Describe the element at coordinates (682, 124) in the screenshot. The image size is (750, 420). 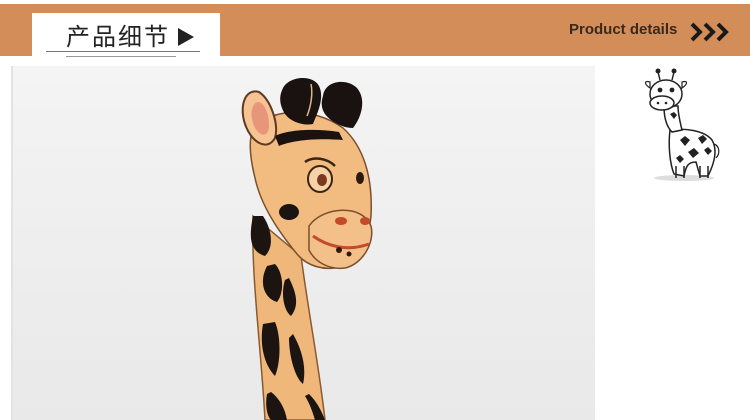
I see `giraffe-cartoon-icon` at that location.